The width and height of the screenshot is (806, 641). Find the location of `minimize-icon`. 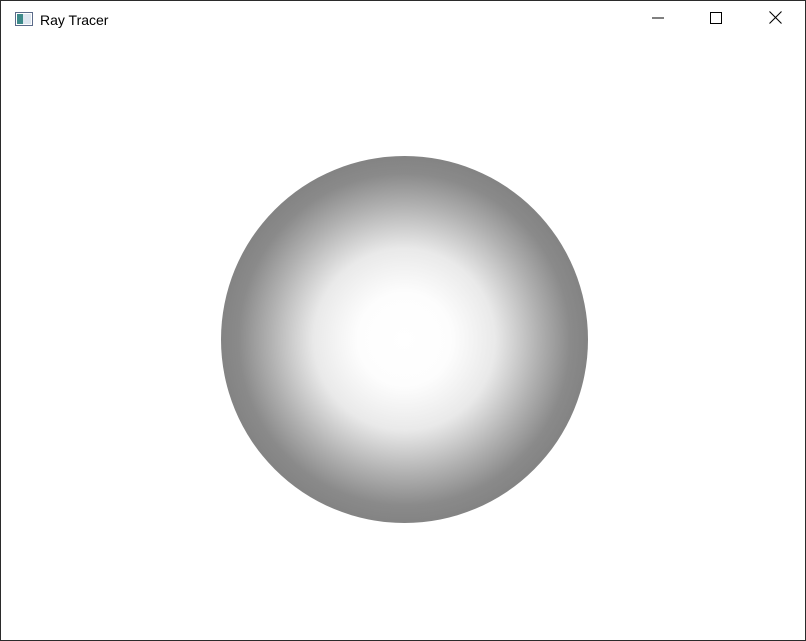

minimize-icon is located at coordinates (658, 20).